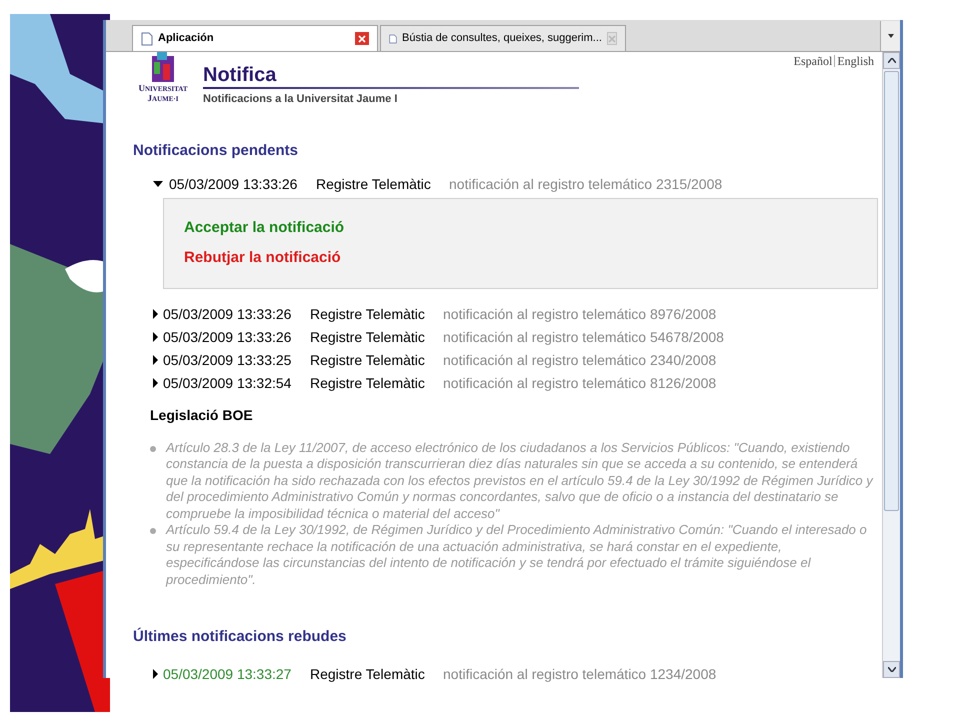 This screenshot has width=960, height=720. What do you see at coordinates (158, 184) in the screenshot?
I see `collapse-arrow-icon` at bounding box center [158, 184].